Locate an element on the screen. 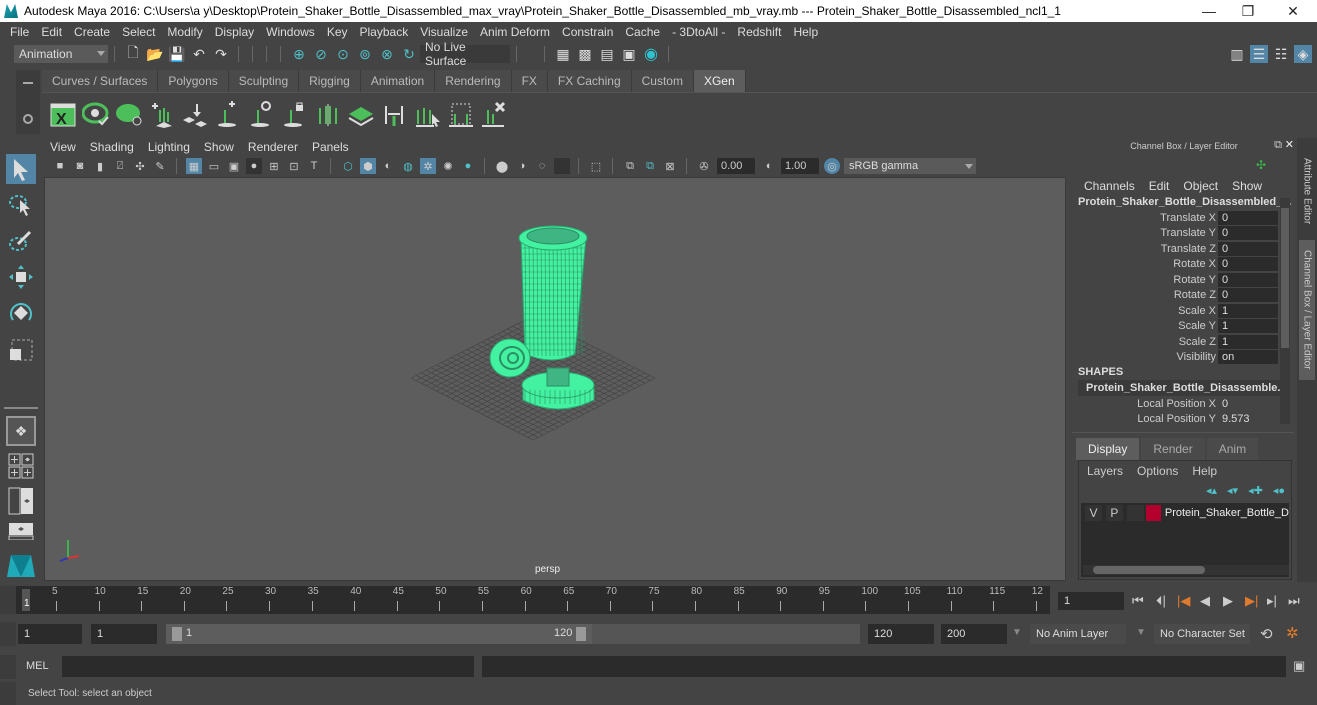 This screenshot has height=705, width=1317. smooth-shade-icon: ⬢ is located at coordinates (368, 166).